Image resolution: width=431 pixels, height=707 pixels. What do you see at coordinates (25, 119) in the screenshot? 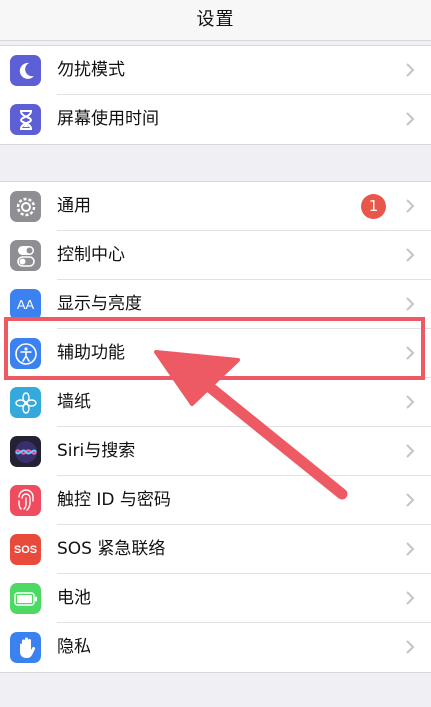
I see `hourglass-icon` at bounding box center [25, 119].